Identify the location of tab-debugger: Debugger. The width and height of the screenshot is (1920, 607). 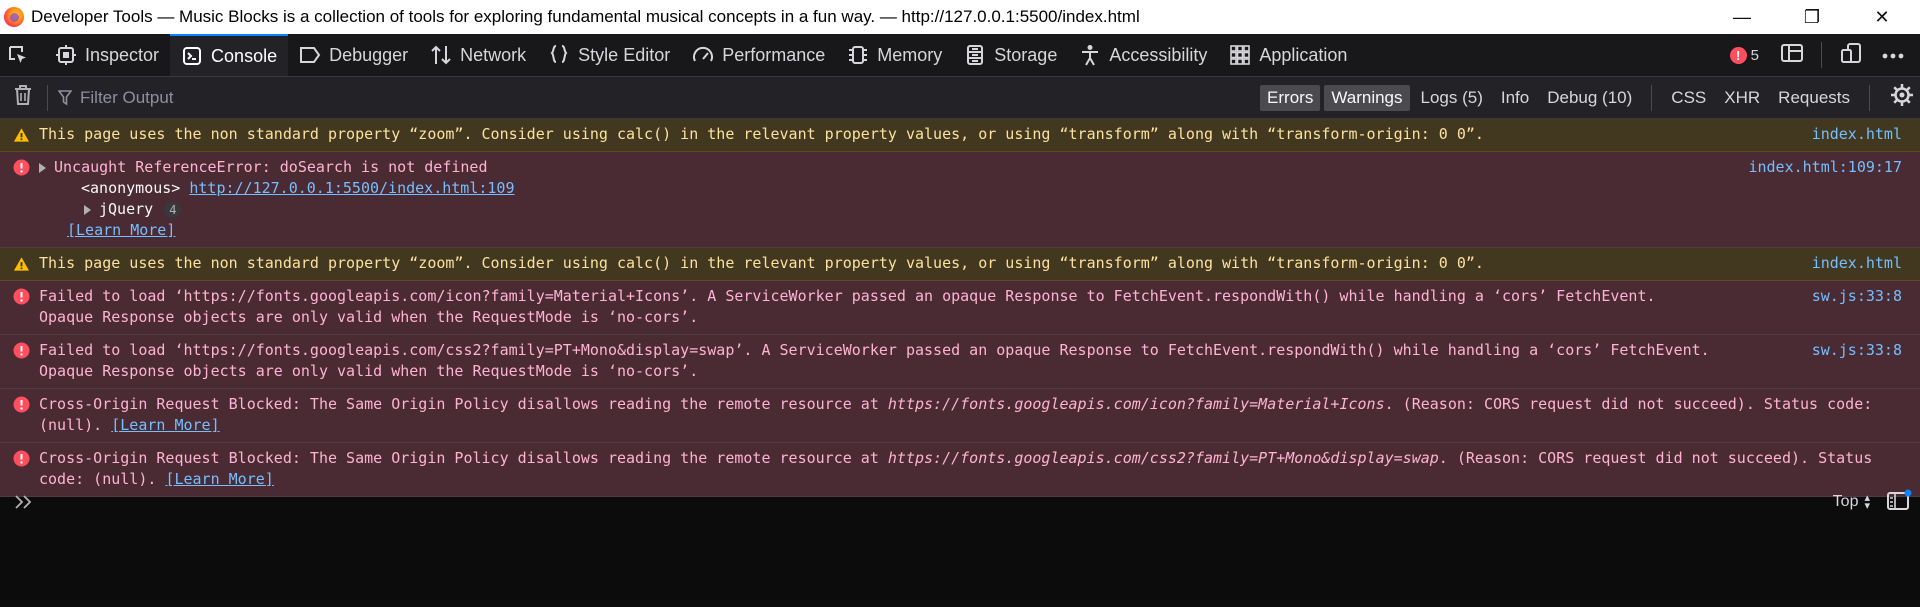
(353, 55).